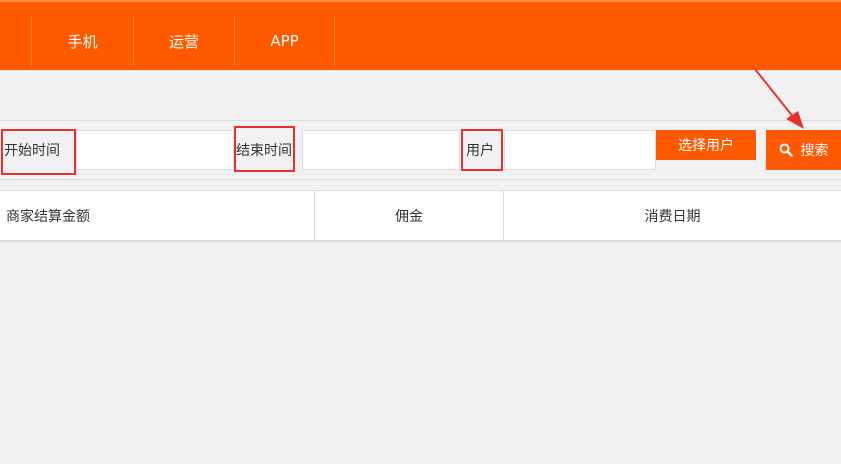  I want to click on nav-item-label: 手机, so click(82, 41).